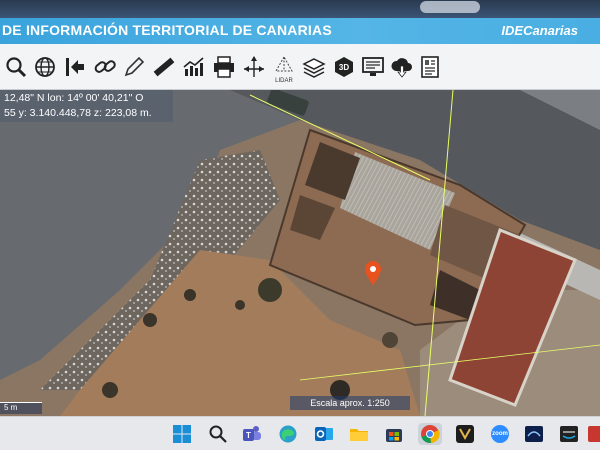  Describe the element at coordinates (224, 67) in the screenshot. I see `print-icon` at that location.